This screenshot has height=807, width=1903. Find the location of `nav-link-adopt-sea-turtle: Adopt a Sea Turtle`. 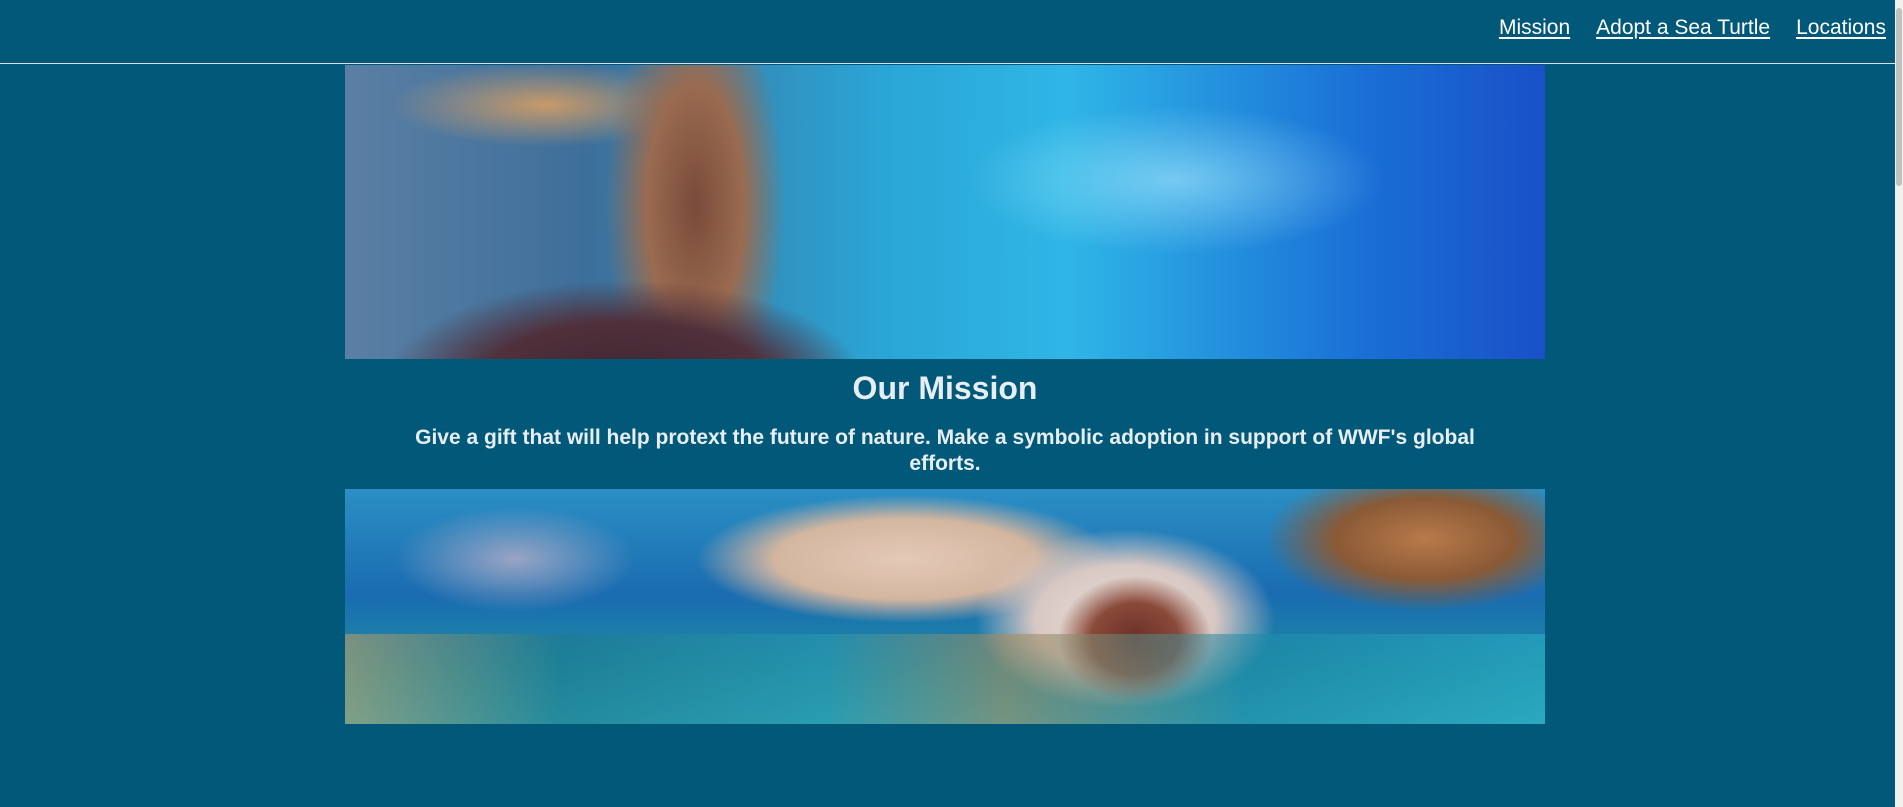

nav-link-adopt-sea-turtle: Adopt a Sea Turtle is located at coordinates (1683, 28).